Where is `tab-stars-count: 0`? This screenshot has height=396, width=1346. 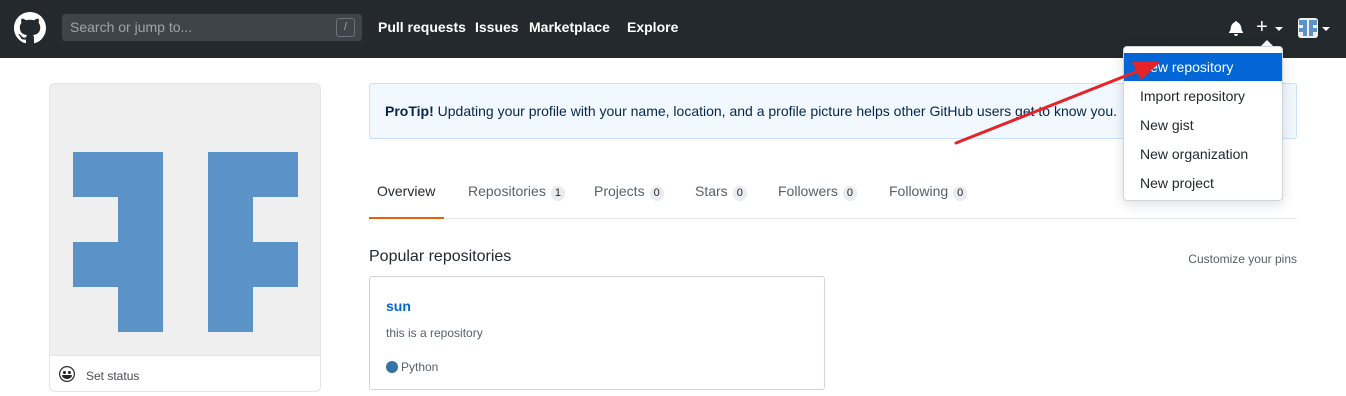 tab-stars-count: 0 is located at coordinates (739, 193).